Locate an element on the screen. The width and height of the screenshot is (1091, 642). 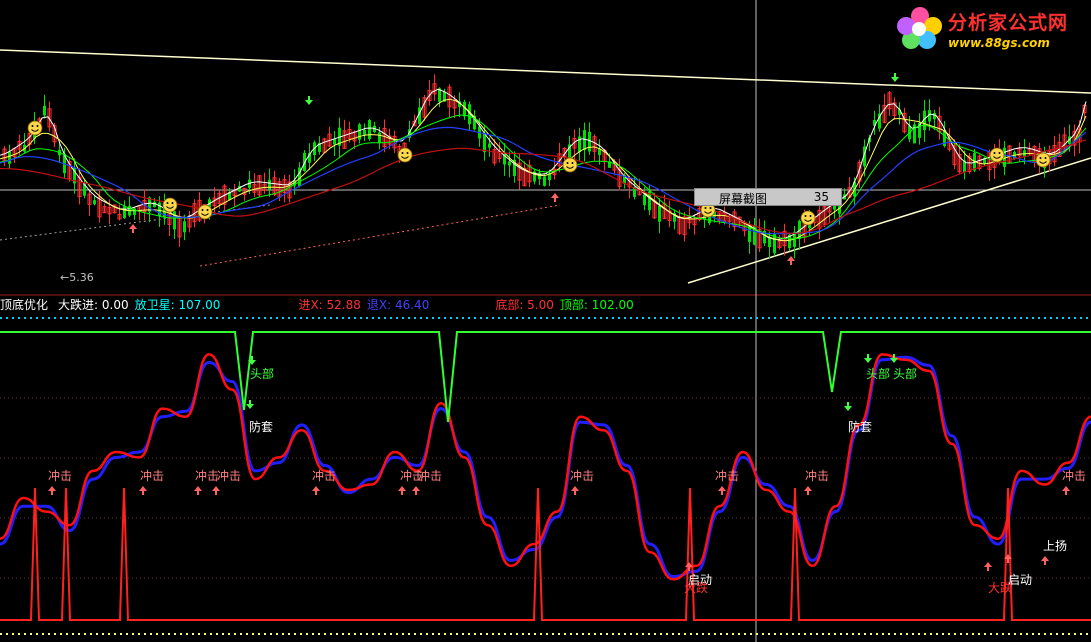
info-item: 顶底优化 is located at coordinates (24, 305).